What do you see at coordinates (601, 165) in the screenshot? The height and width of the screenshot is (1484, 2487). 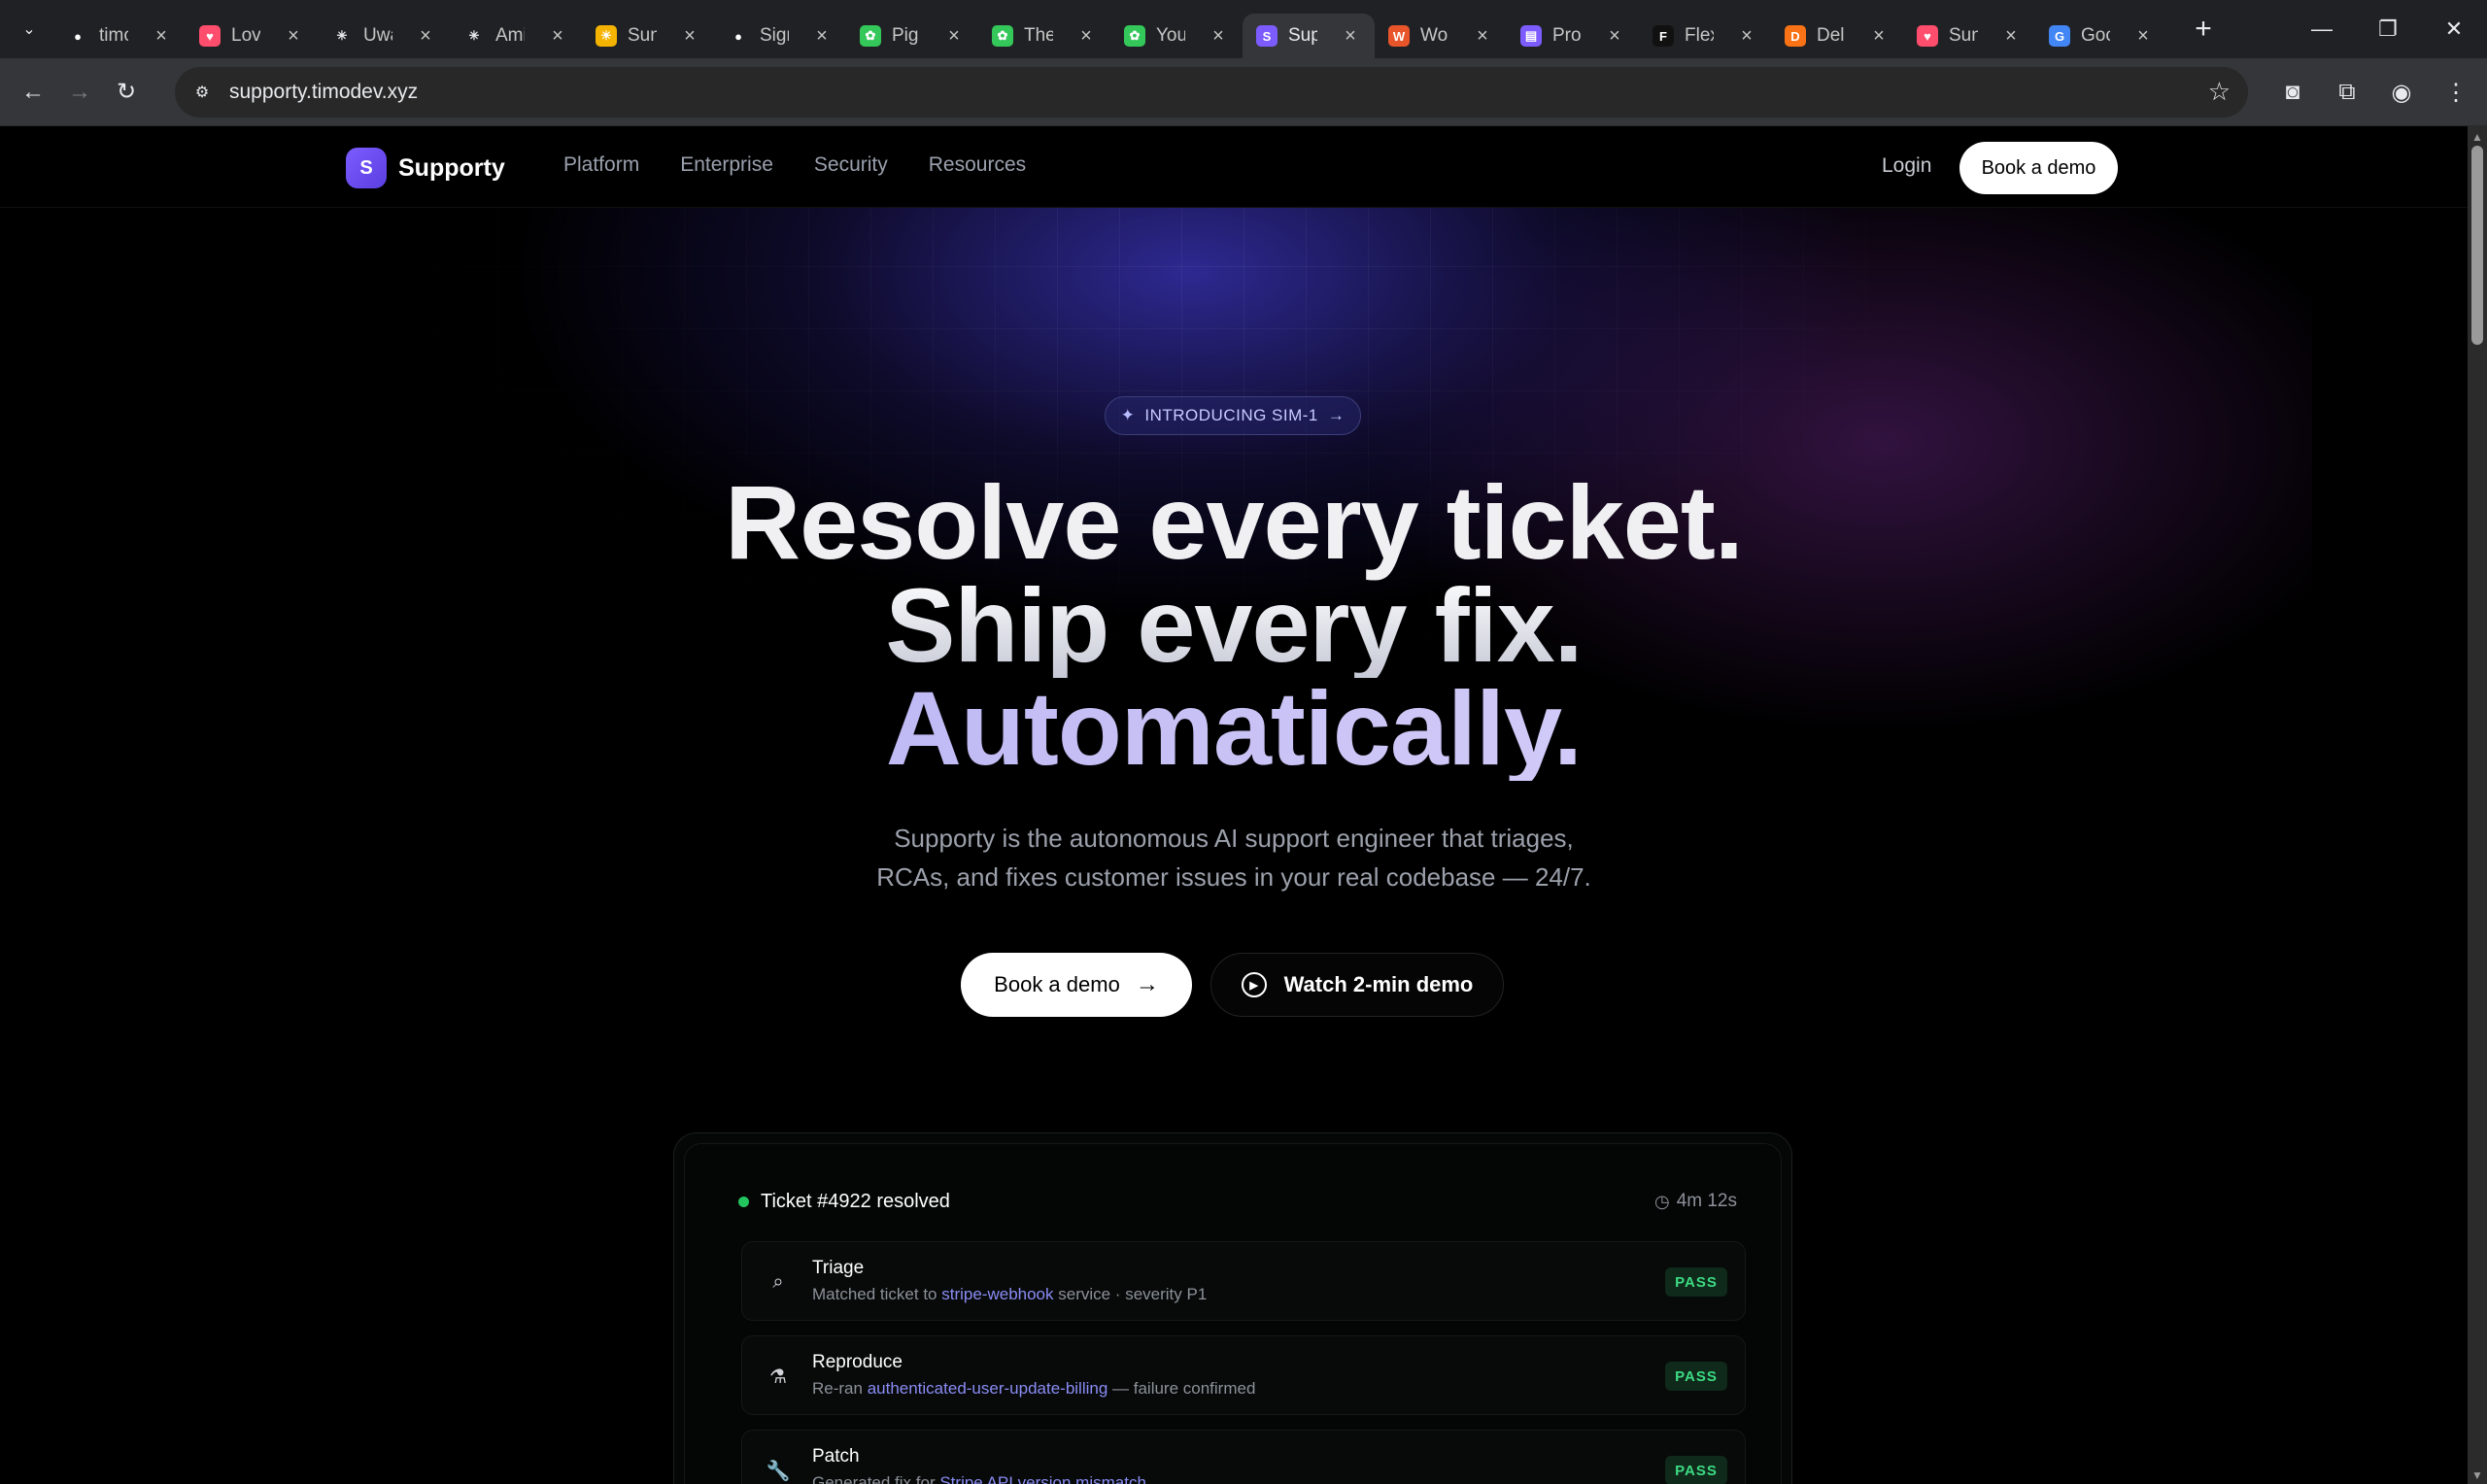 I see `nav-link-platform: Platform` at bounding box center [601, 165].